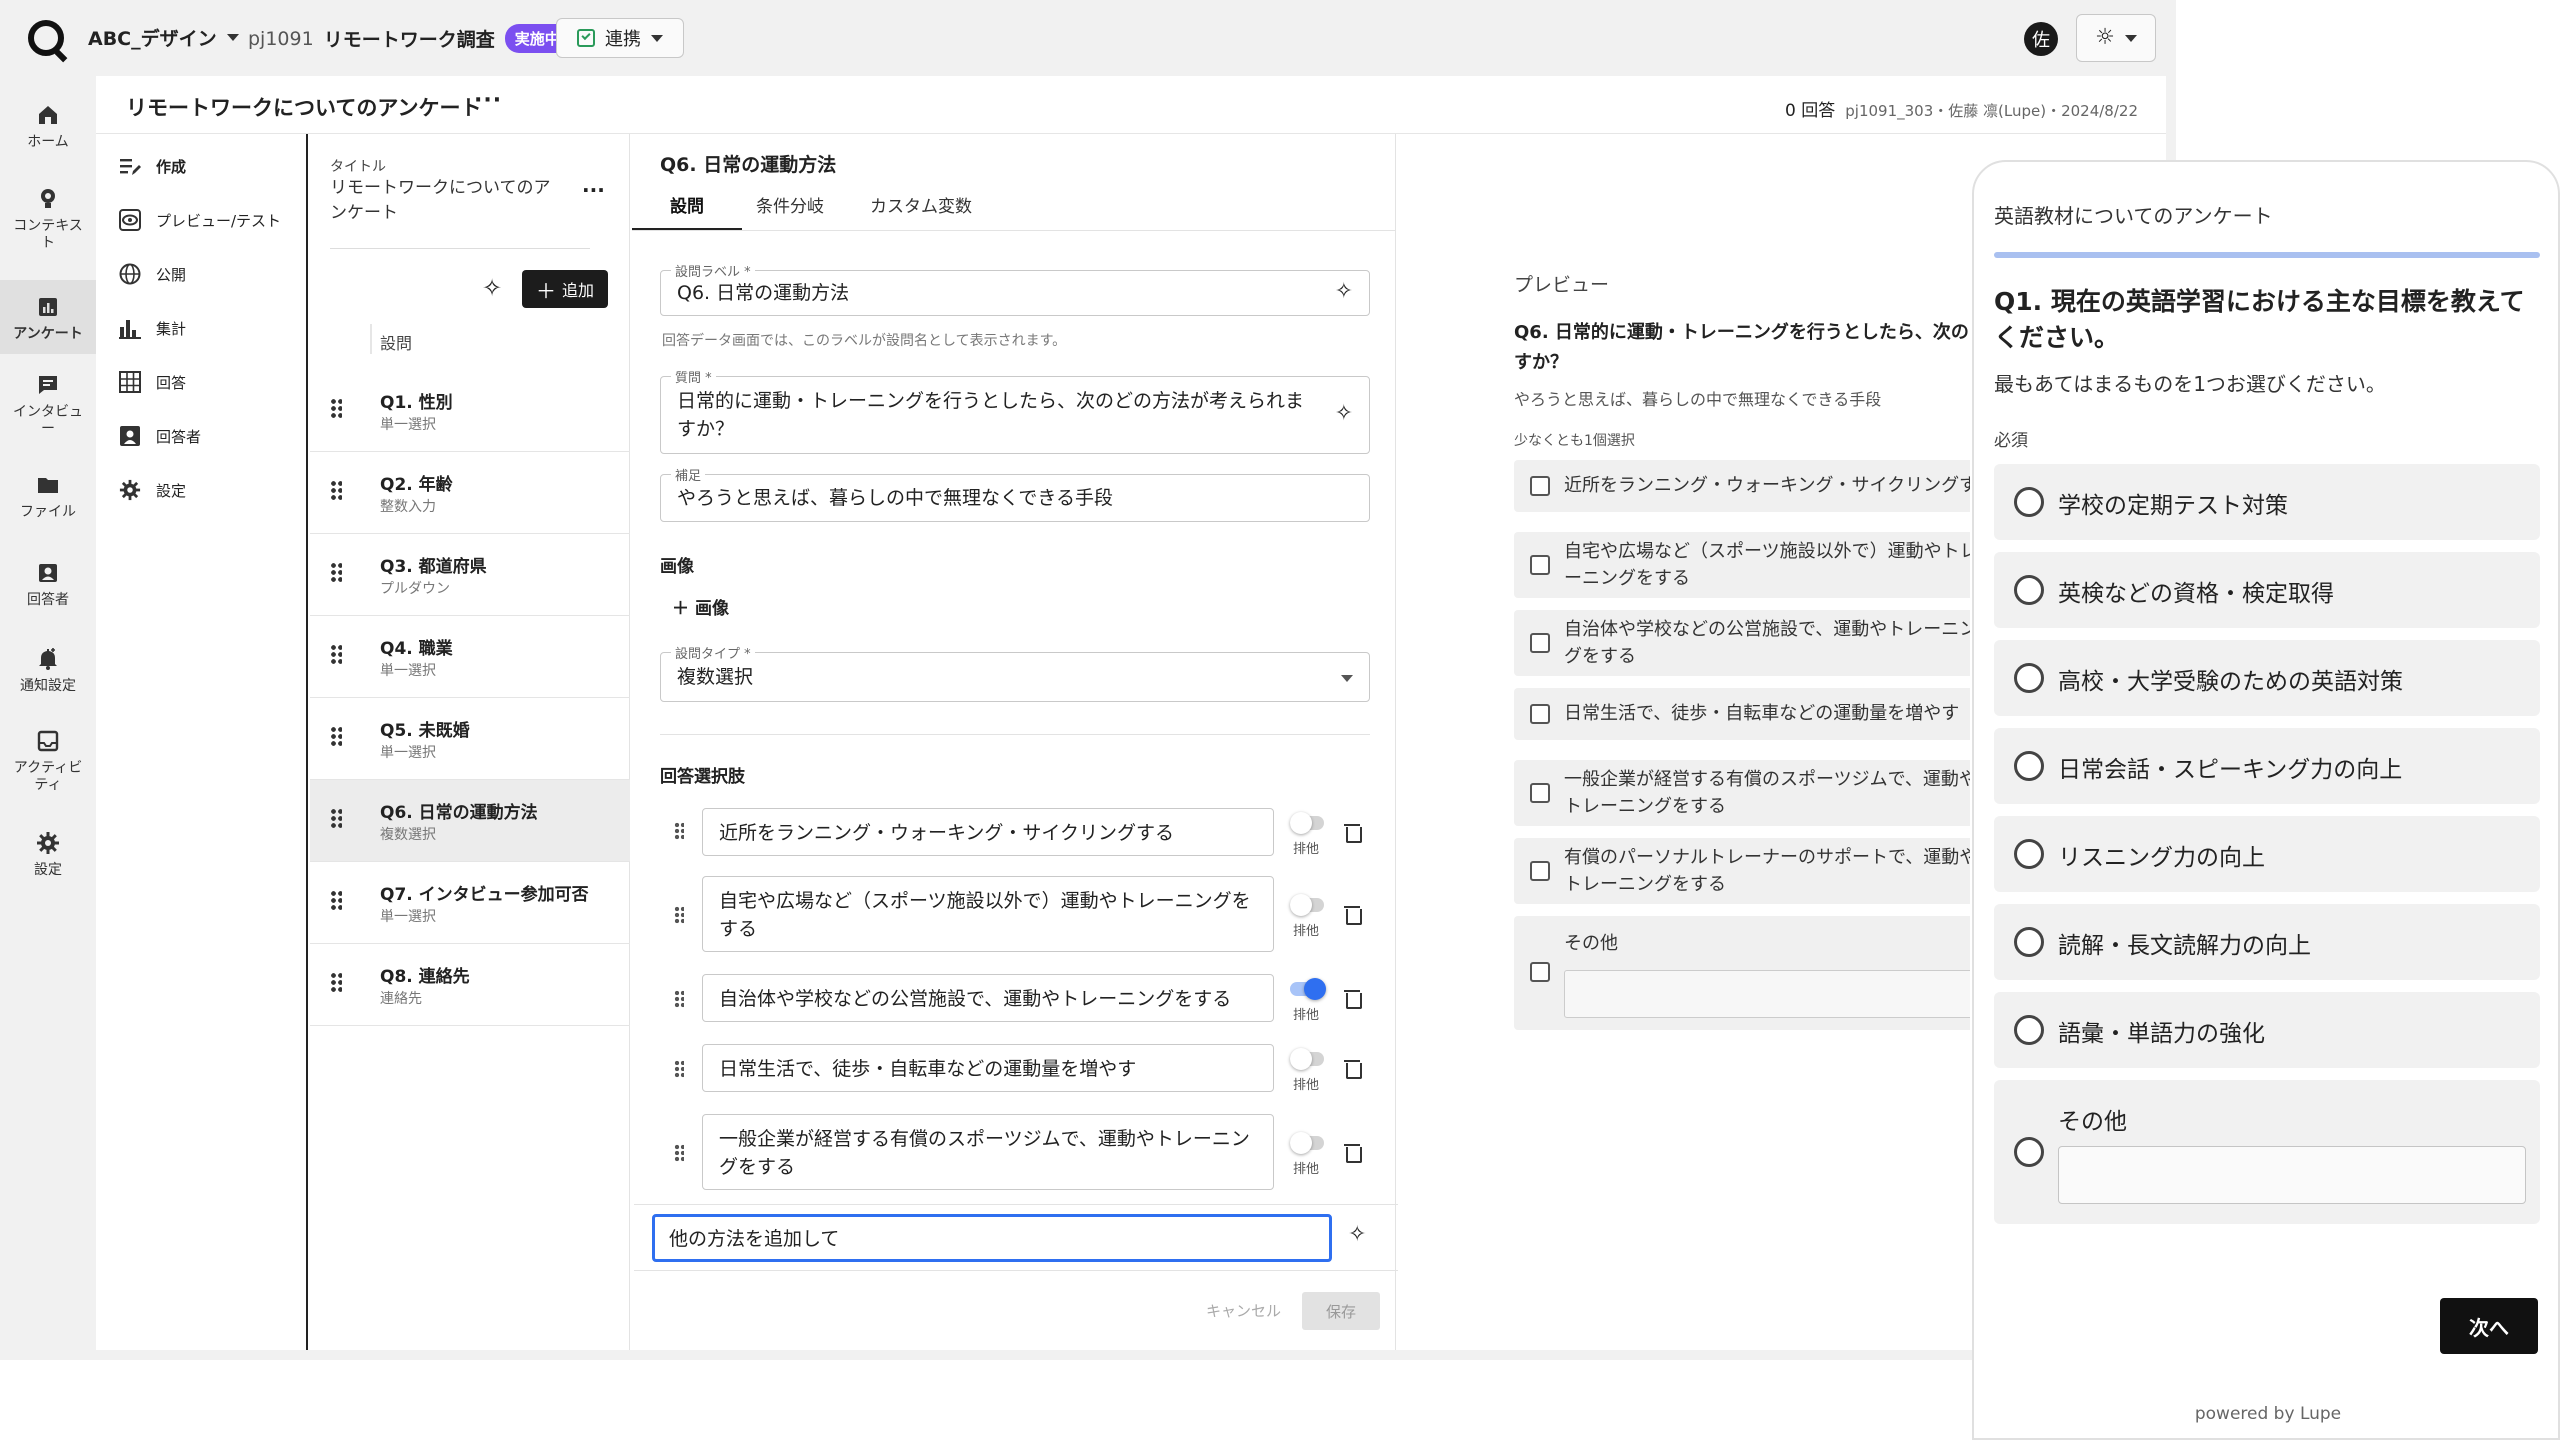 Image resolution: width=2560 pixels, height=1440 pixels. Describe the element at coordinates (445, 201) in the screenshot. I see `survey-title-value: リモートワークについてのアンケート` at that location.